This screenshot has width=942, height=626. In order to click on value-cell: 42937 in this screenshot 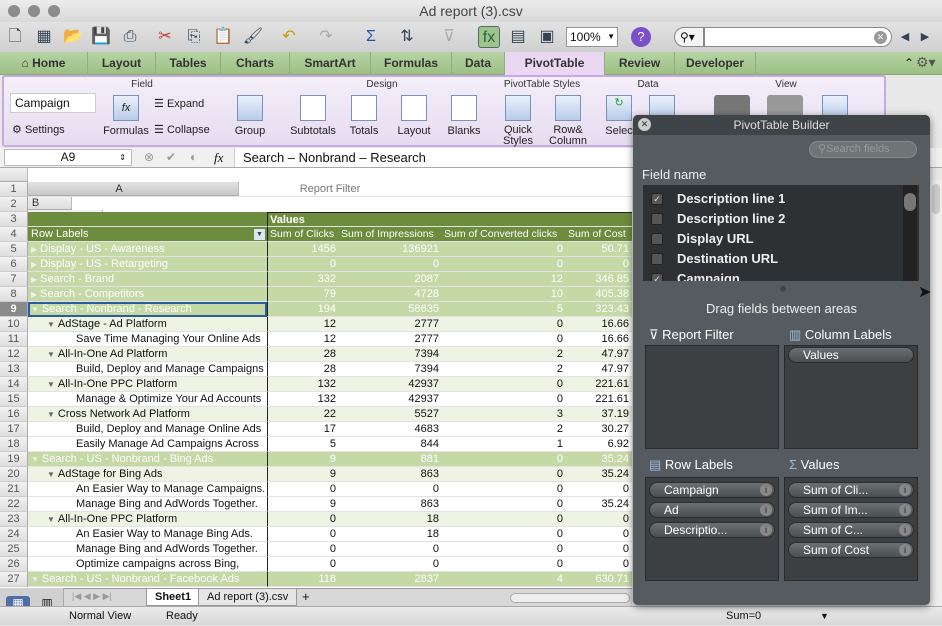, I will do `click(390, 384)`.